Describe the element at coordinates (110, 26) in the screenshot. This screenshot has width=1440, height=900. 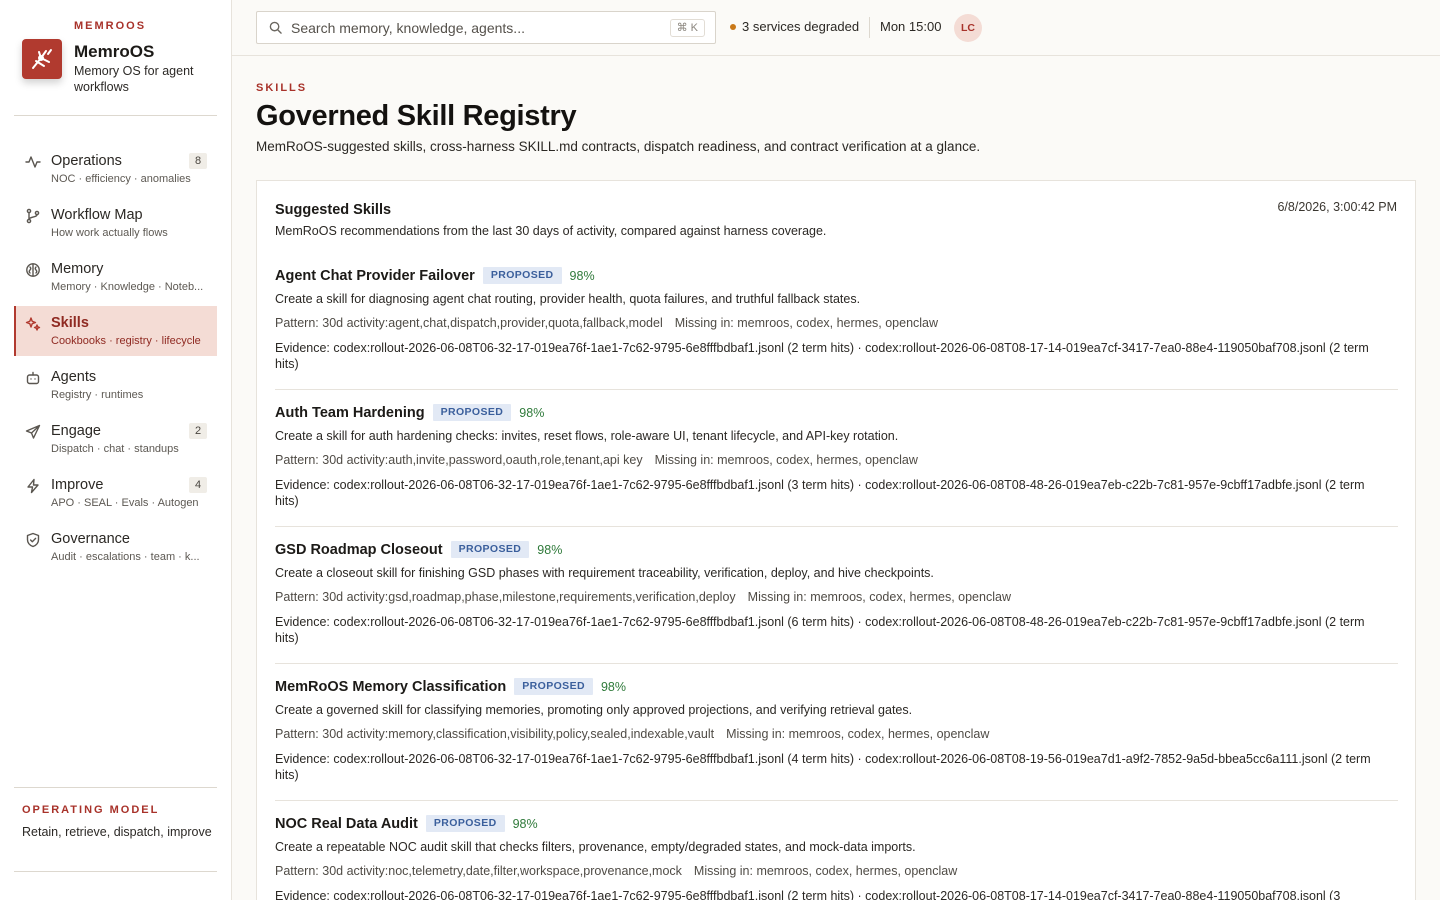
I see `brand-eyebrow: MEMROOS` at that location.